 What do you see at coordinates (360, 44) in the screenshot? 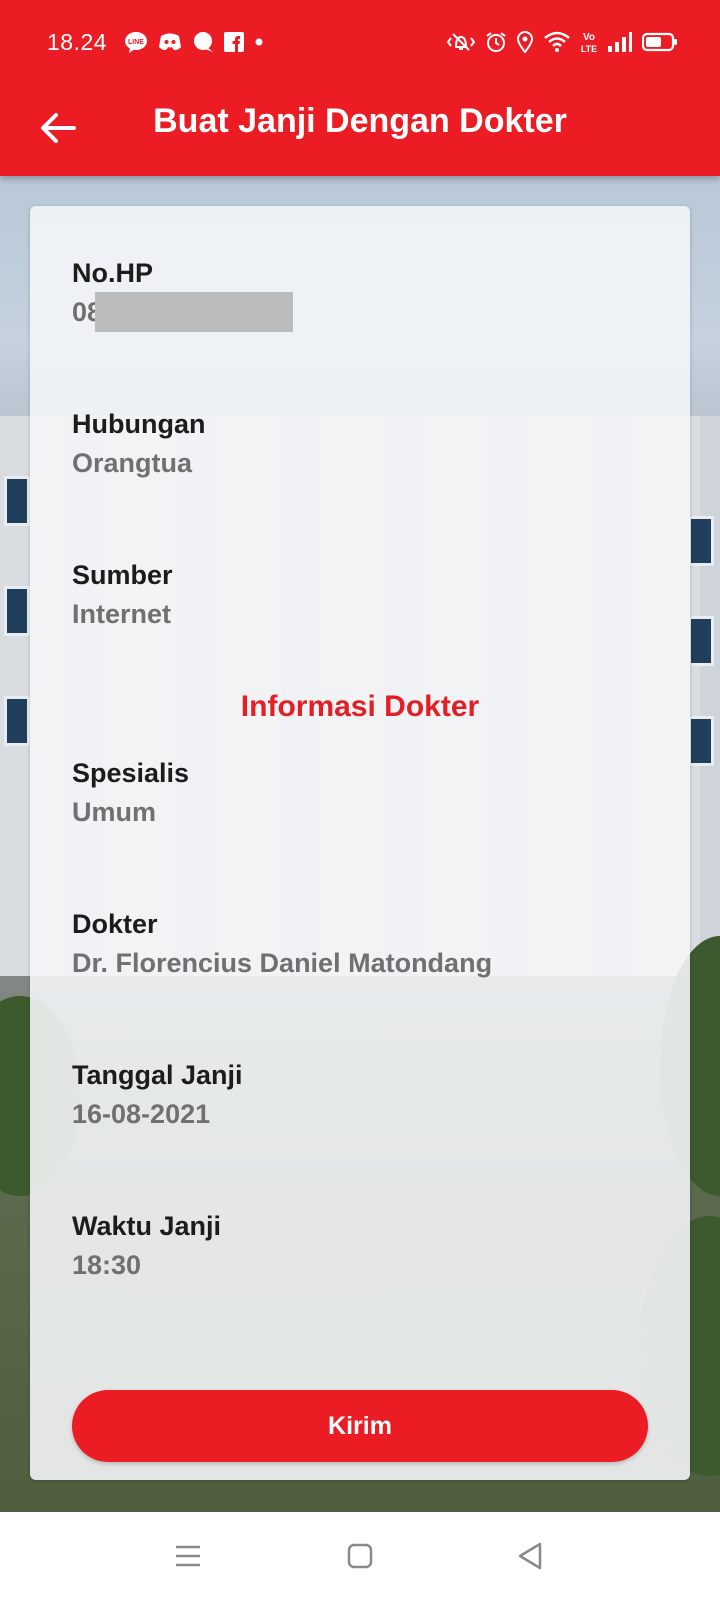
I see `status-bar: 18.24 LINE Vo LTE` at bounding box center [360, 44].